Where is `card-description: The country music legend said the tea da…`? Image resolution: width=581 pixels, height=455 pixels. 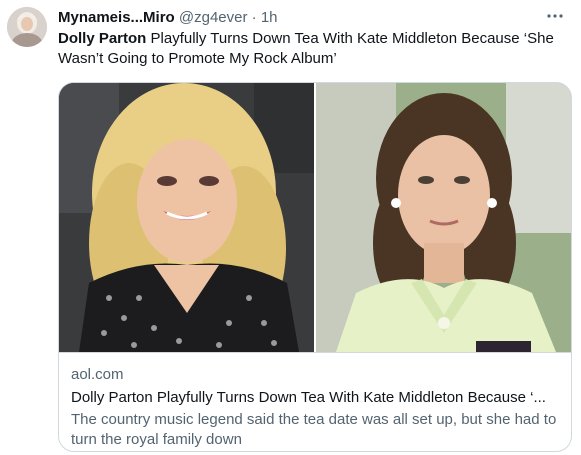 card-description: The country music legend said the tea da… is located at coordinates (314, 429).